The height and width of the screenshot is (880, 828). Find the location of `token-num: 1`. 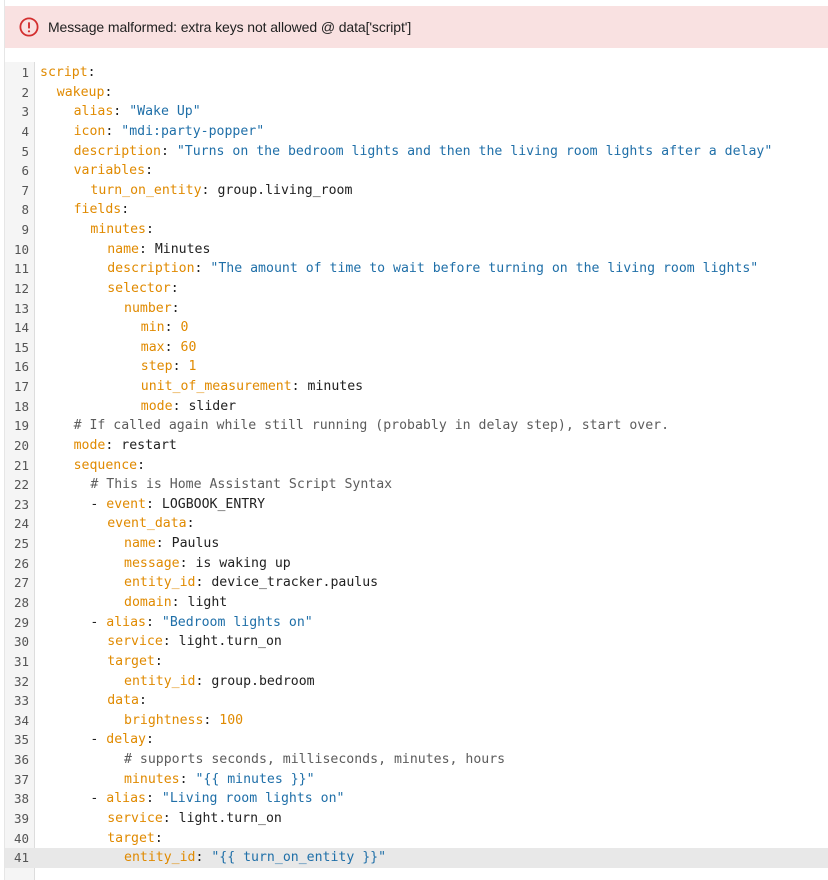

token-num: 1 is located at coordinates (192, 367).